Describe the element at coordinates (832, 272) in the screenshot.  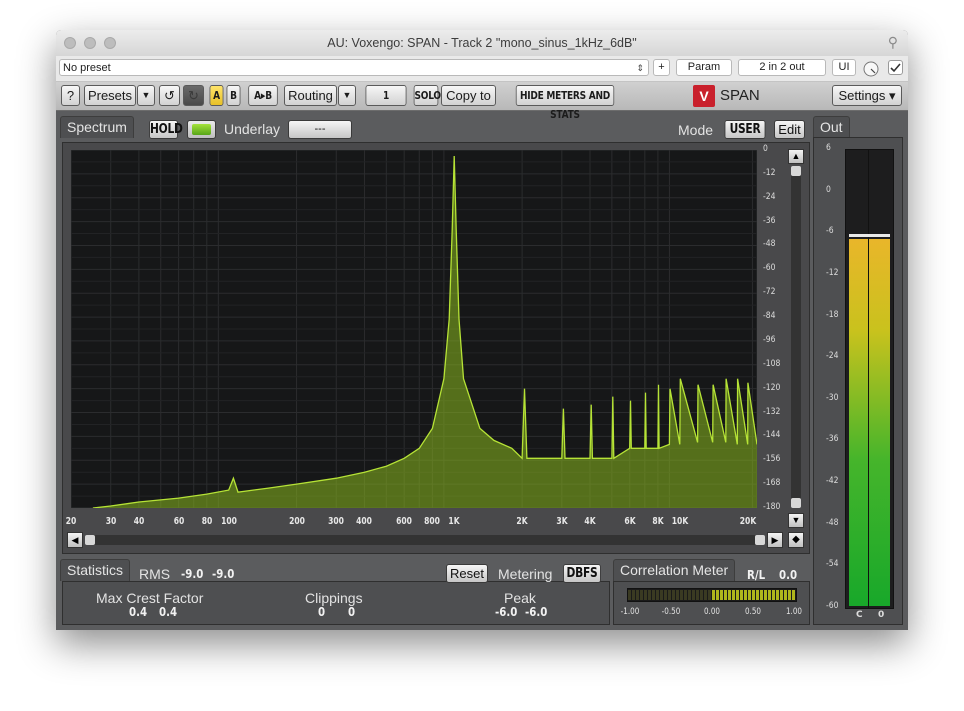
I see `output-scale-label: -12` at that location.